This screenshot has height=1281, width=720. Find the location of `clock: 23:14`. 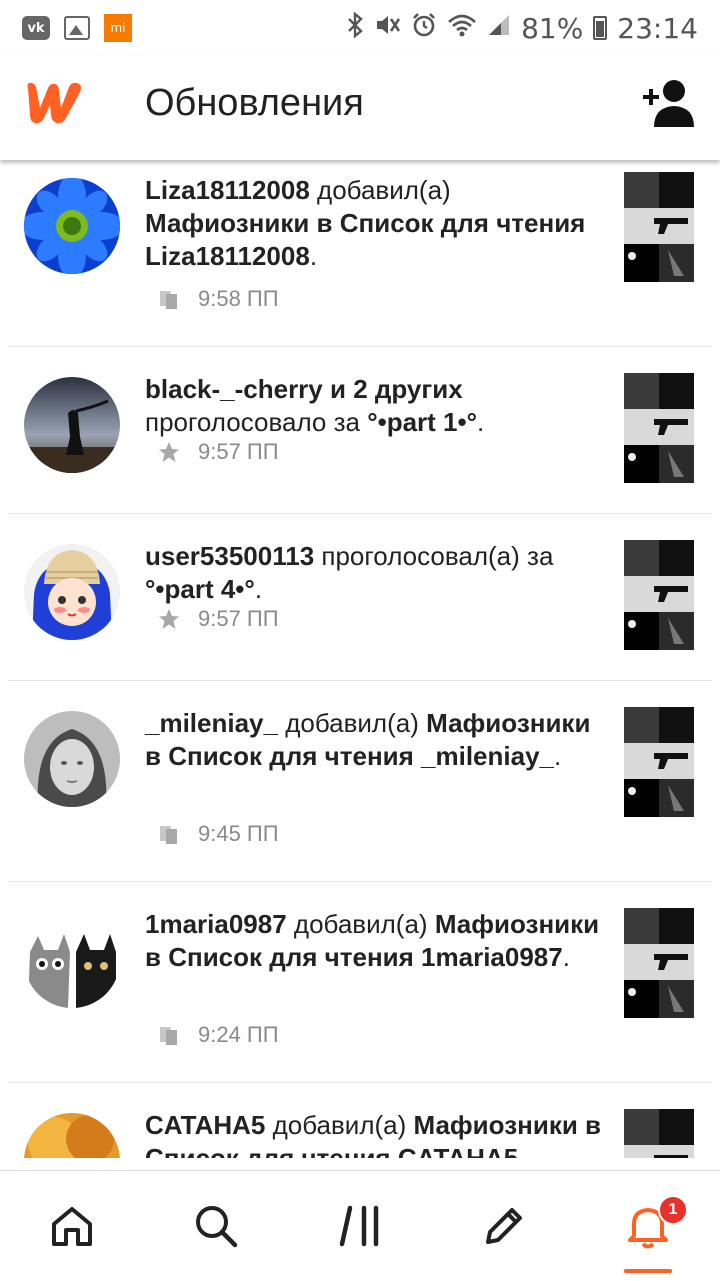

clock: 23:14 is located at coordinates (657, 28).